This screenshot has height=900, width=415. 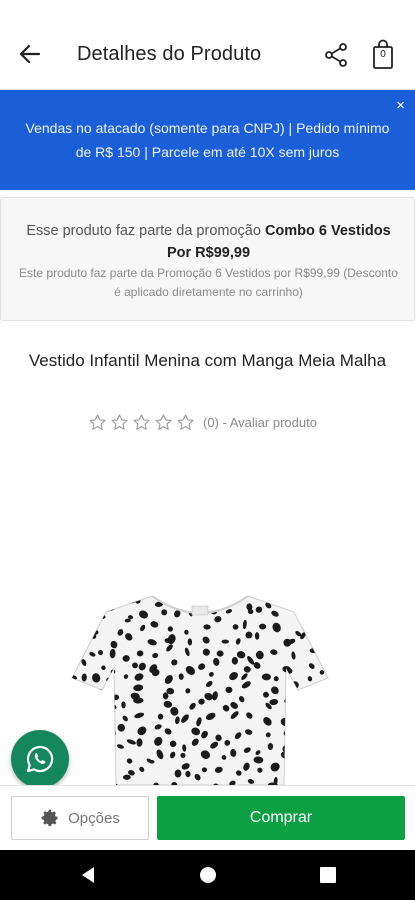 I want to click on share-button, so click(x=336, y=55).